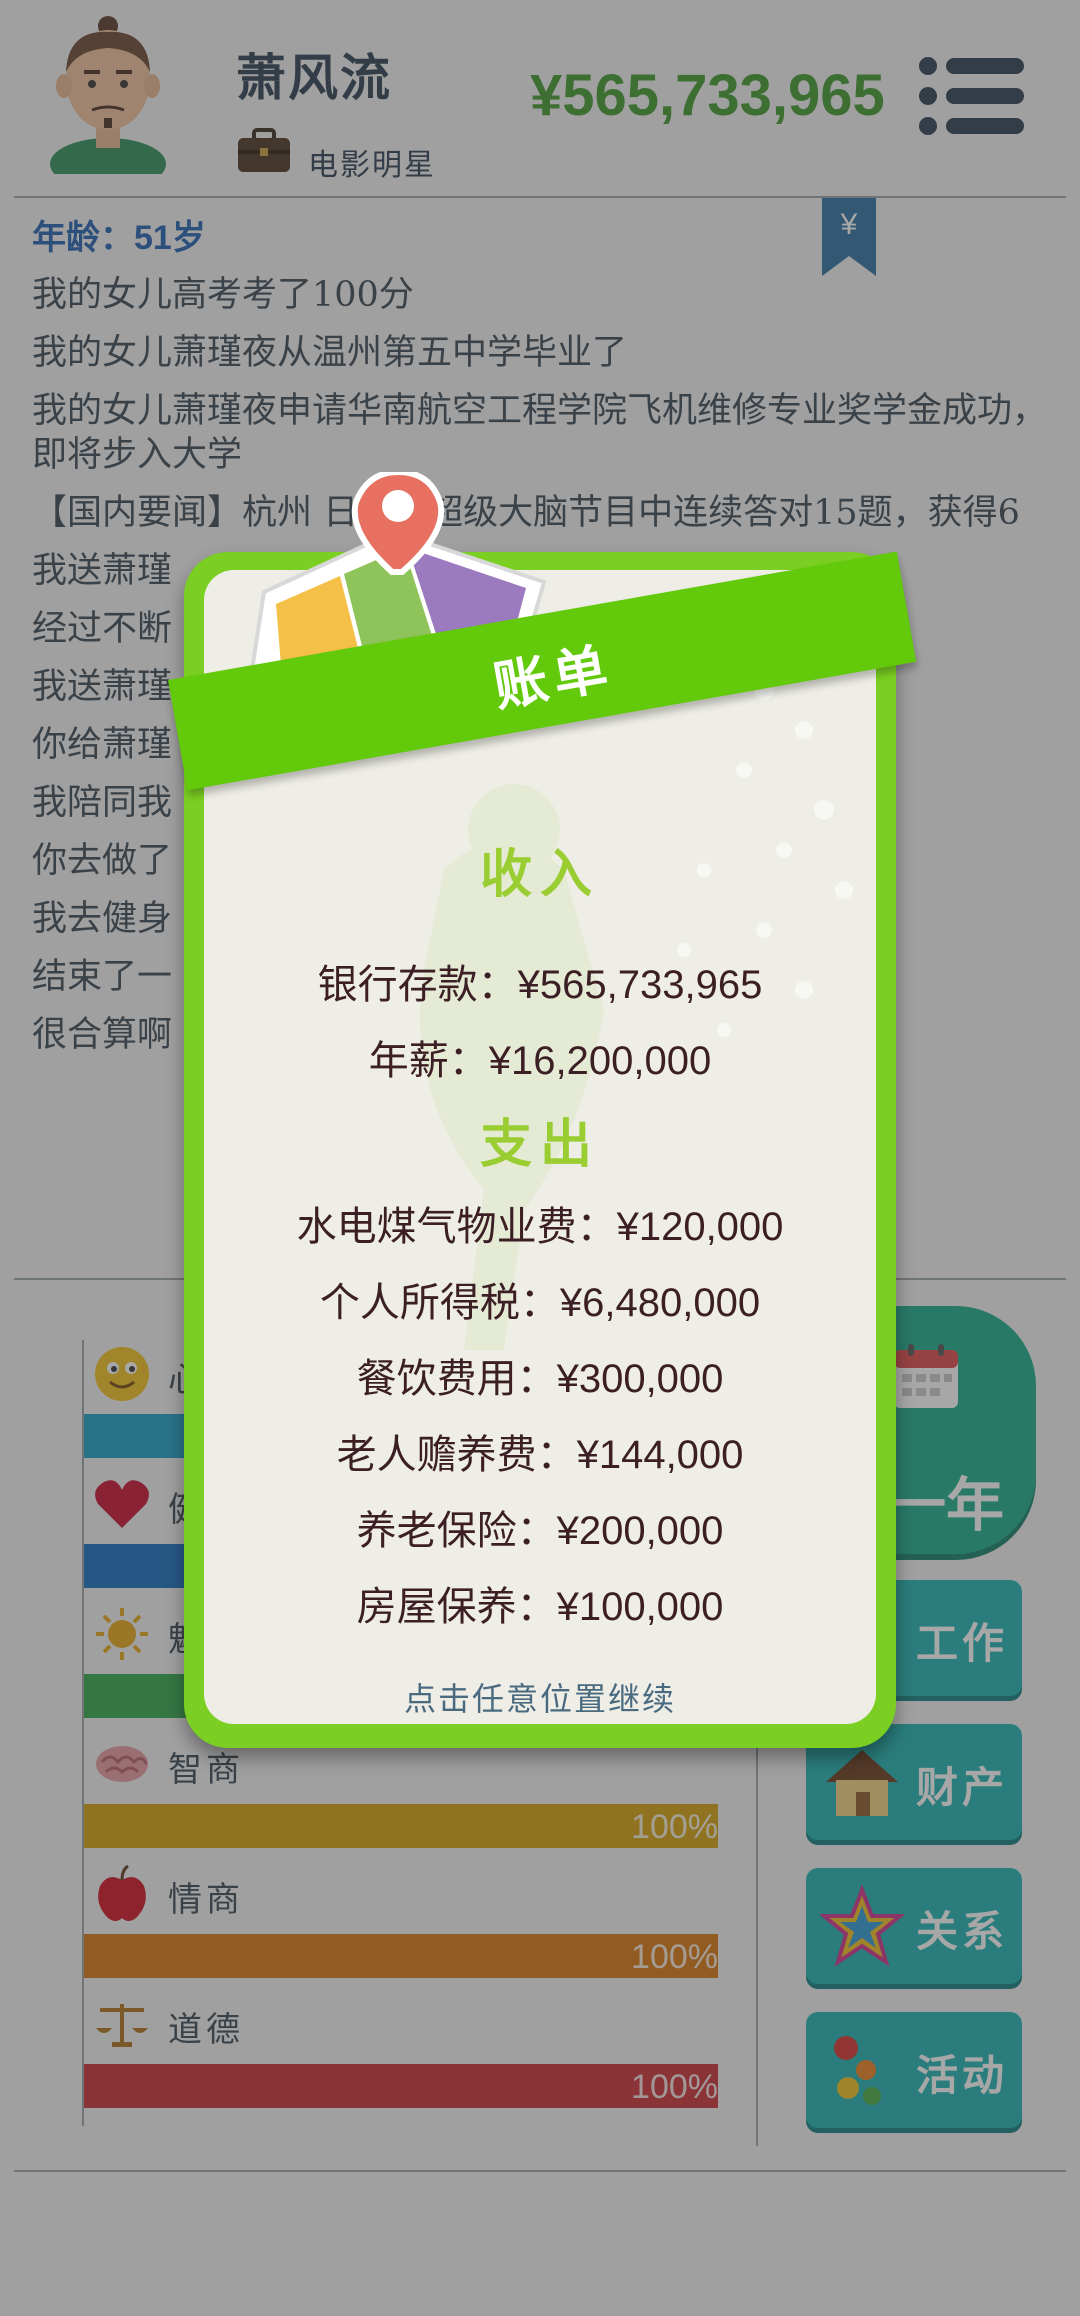  I want to click on expense-value: ¥300,000, so click(640, 1379).